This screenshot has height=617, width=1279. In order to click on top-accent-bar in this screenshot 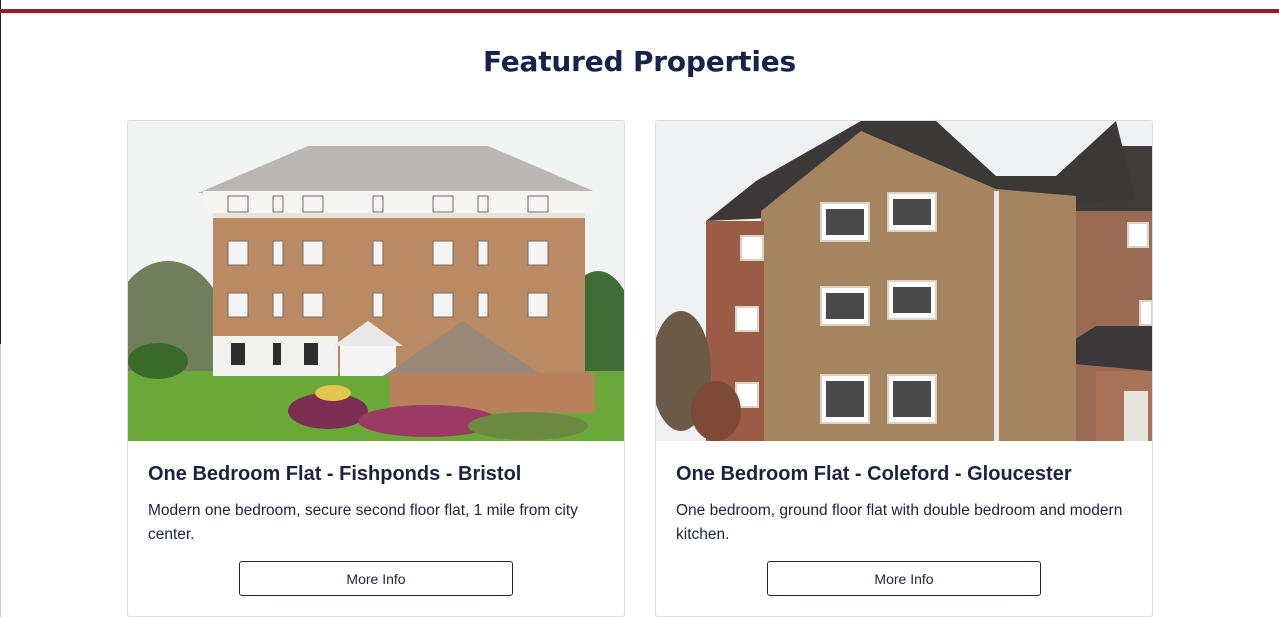, I will do `click(639, 11)`.